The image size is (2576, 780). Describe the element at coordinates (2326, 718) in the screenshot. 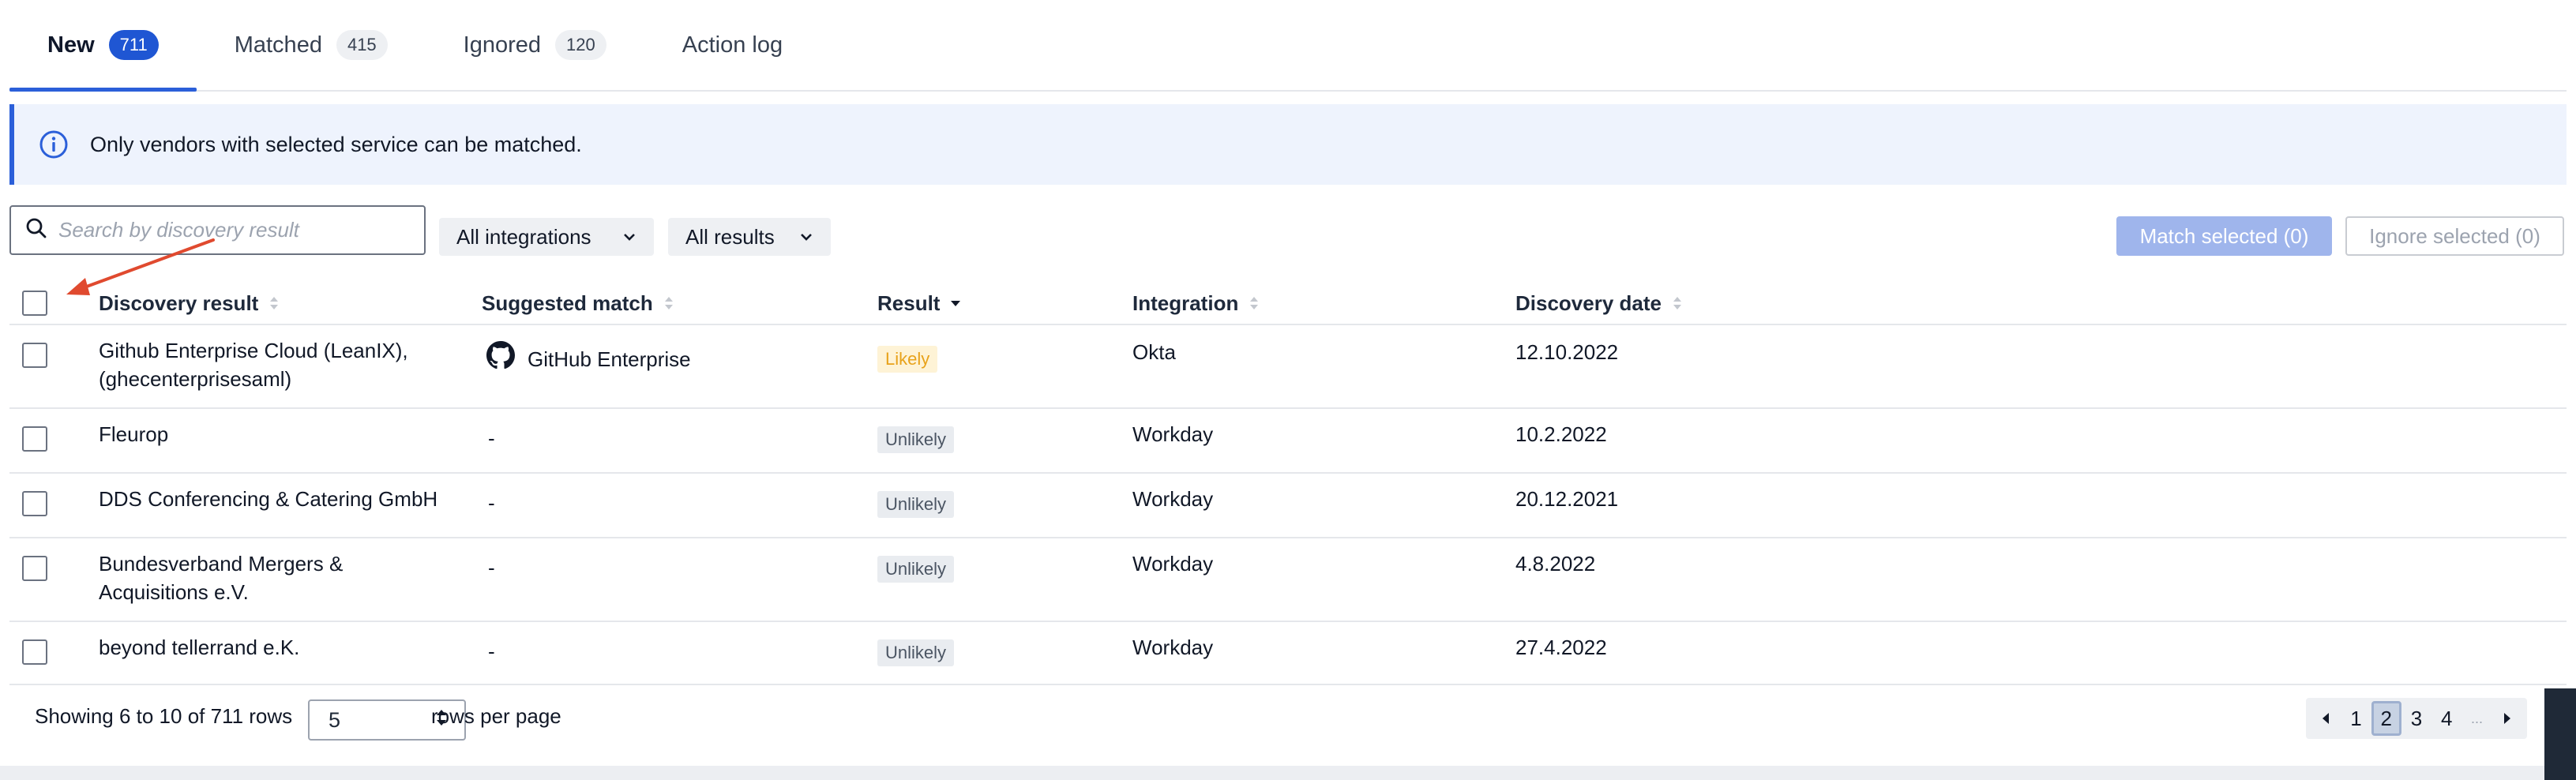

I see `previous-page-icon` at that location.